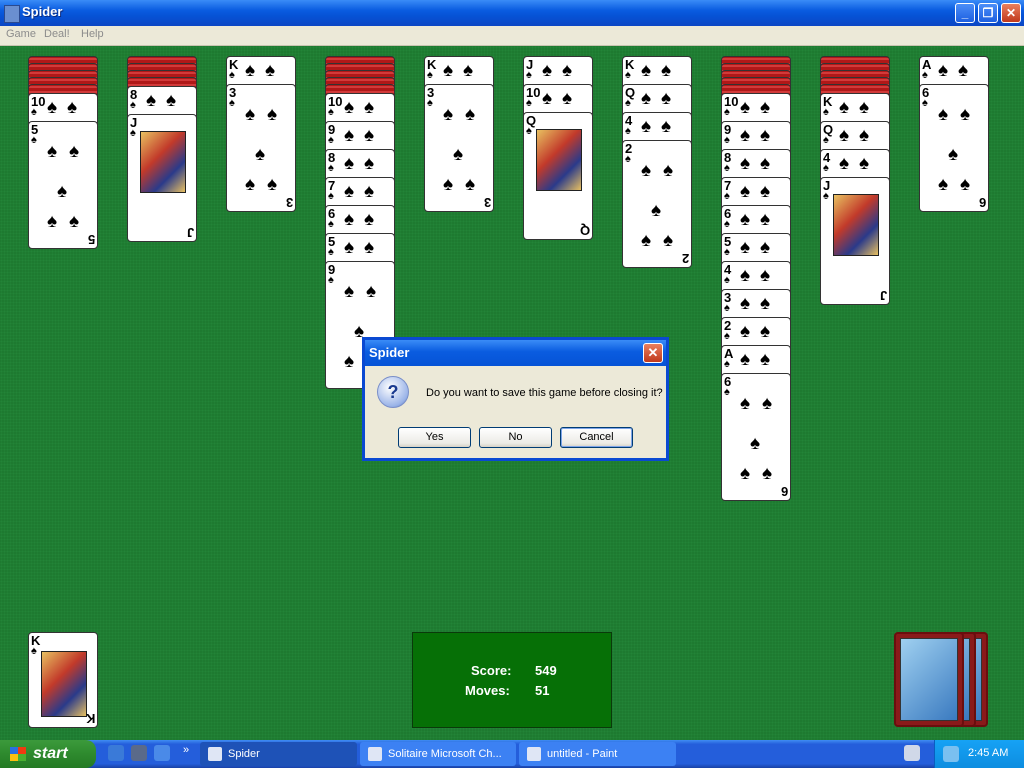 This screenshot has height=768, width=1024. Describe the element at coordinates (21, 34) in the screenshot. I see `menu-game: Game` at that location.